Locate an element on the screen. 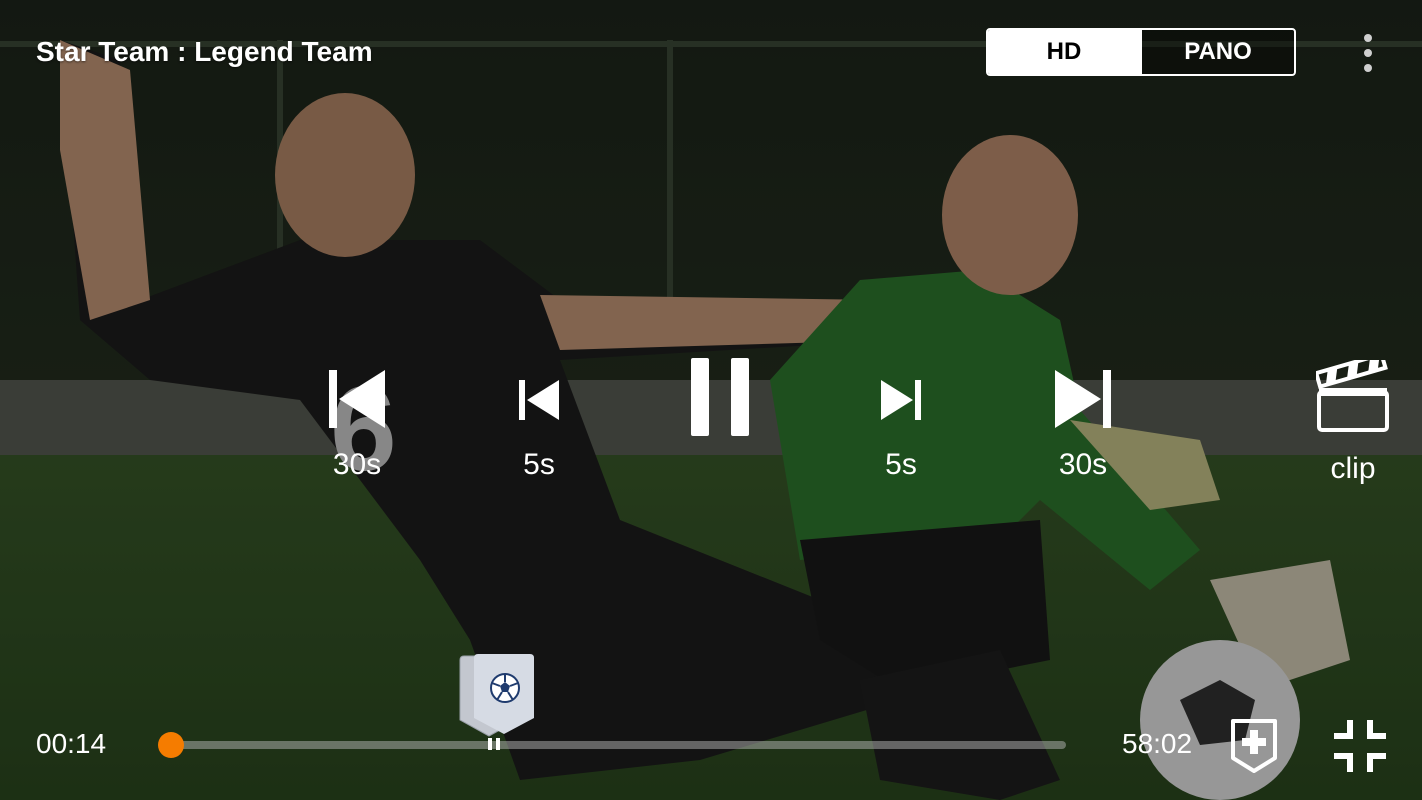 The height and width of the screenshot is (800, 1422). clip-button: clip is located at coordinates (1353, 423).